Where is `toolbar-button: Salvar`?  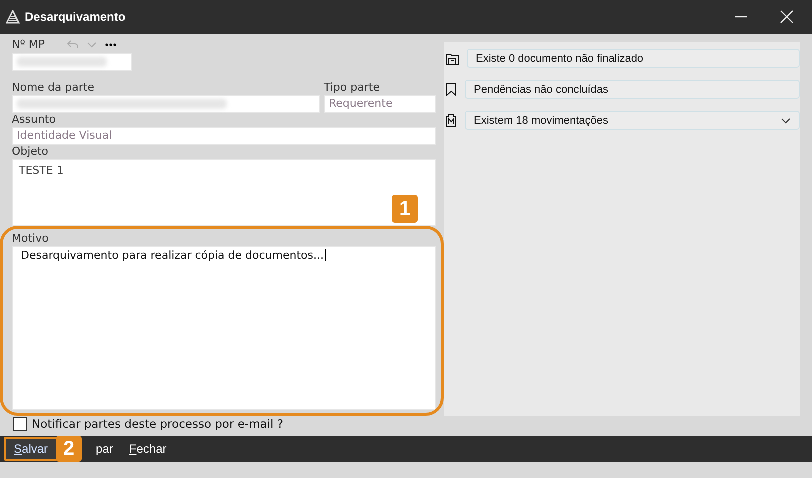
toolbar-button: Salvar is located at coordinates (31, 449).